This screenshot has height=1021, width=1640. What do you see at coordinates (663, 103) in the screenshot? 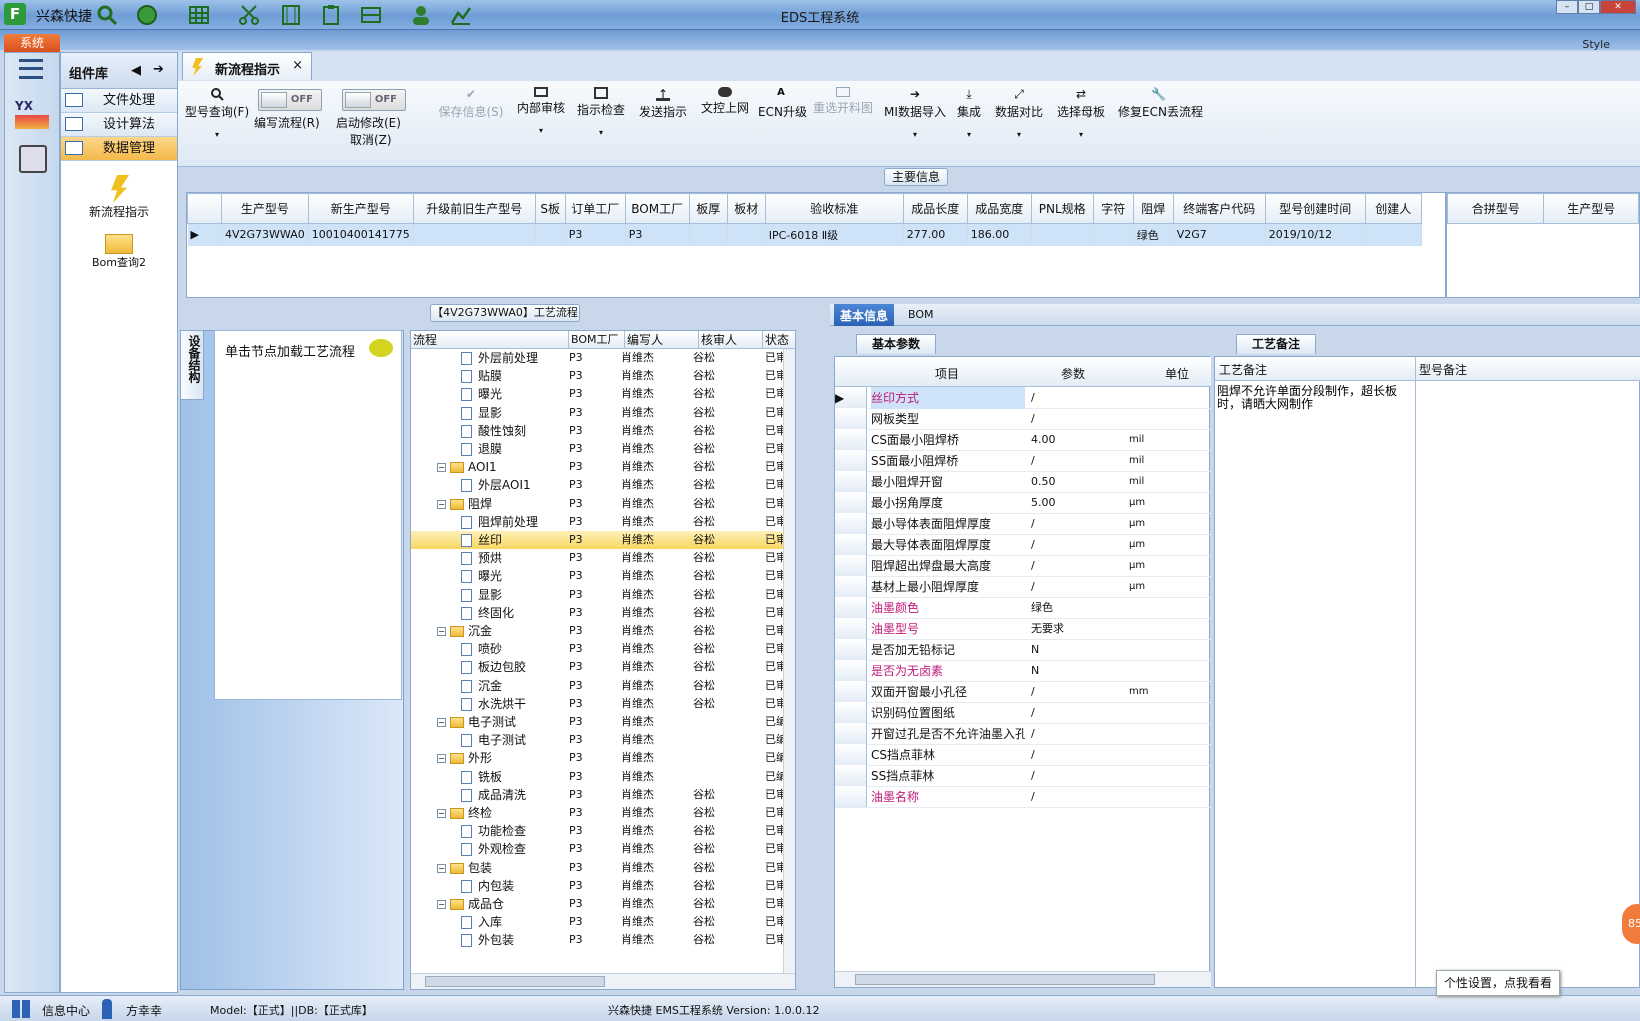
I see `send-instruction-button: ↑ 发送指示` at bounding box center [663, 103].